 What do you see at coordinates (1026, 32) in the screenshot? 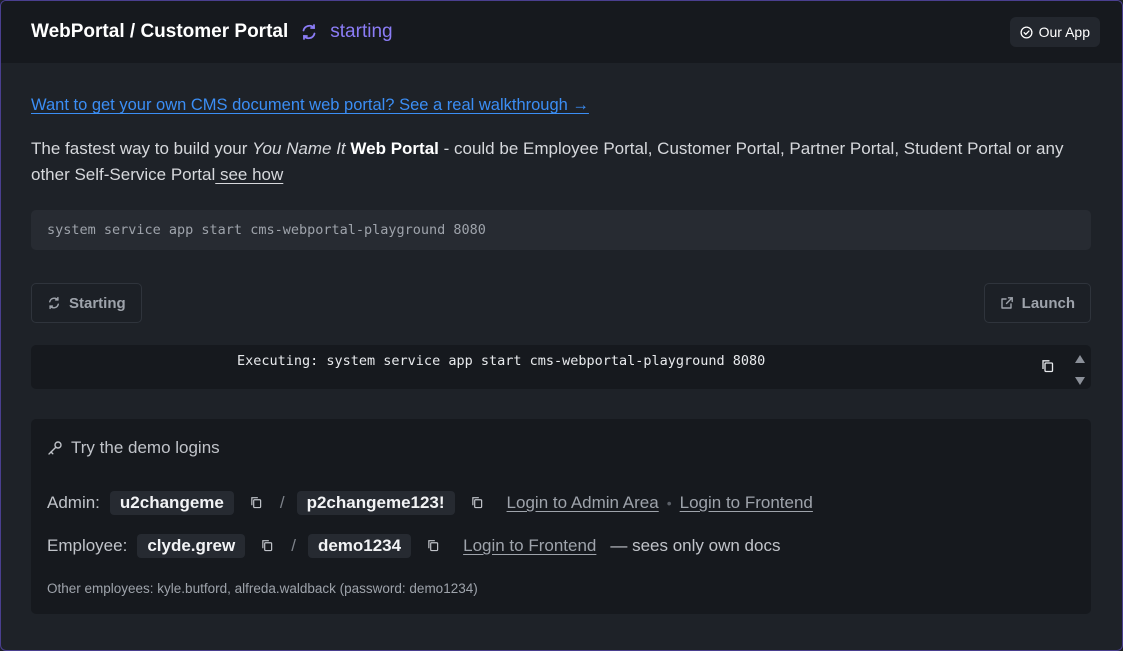
I see `check-circle-icon` at bounding box center [1026, 32].